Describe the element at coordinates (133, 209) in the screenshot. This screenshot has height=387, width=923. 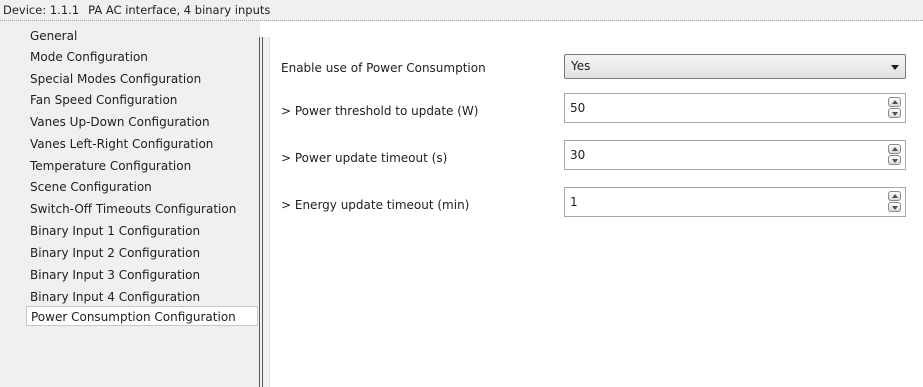
I see `sidebar-item-switch-off-timeouts: Switch-Off Timeouts Configuration` at that location.